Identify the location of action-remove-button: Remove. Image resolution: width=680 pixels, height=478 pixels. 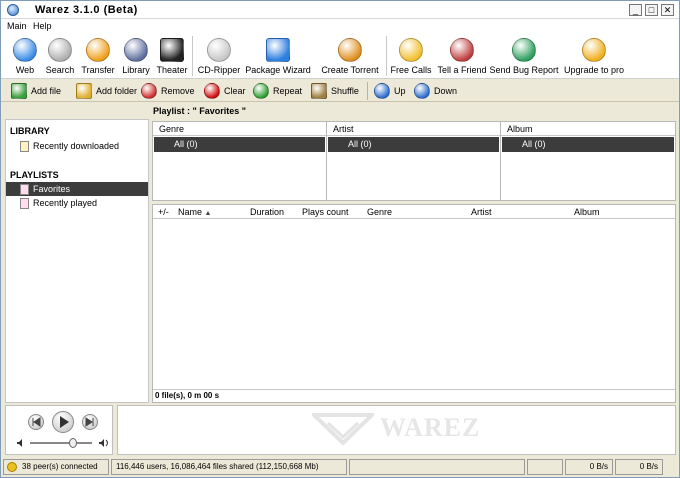
(168, 91).